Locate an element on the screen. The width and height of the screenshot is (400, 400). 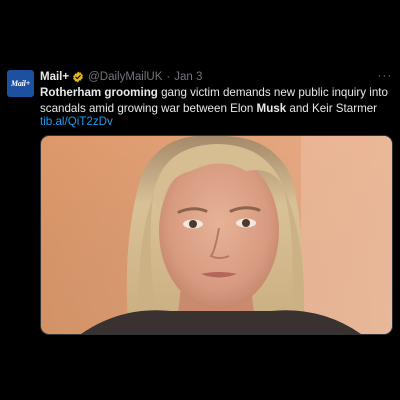
text-body-2: and Keir Starmer is located at coordinates (332, 108).